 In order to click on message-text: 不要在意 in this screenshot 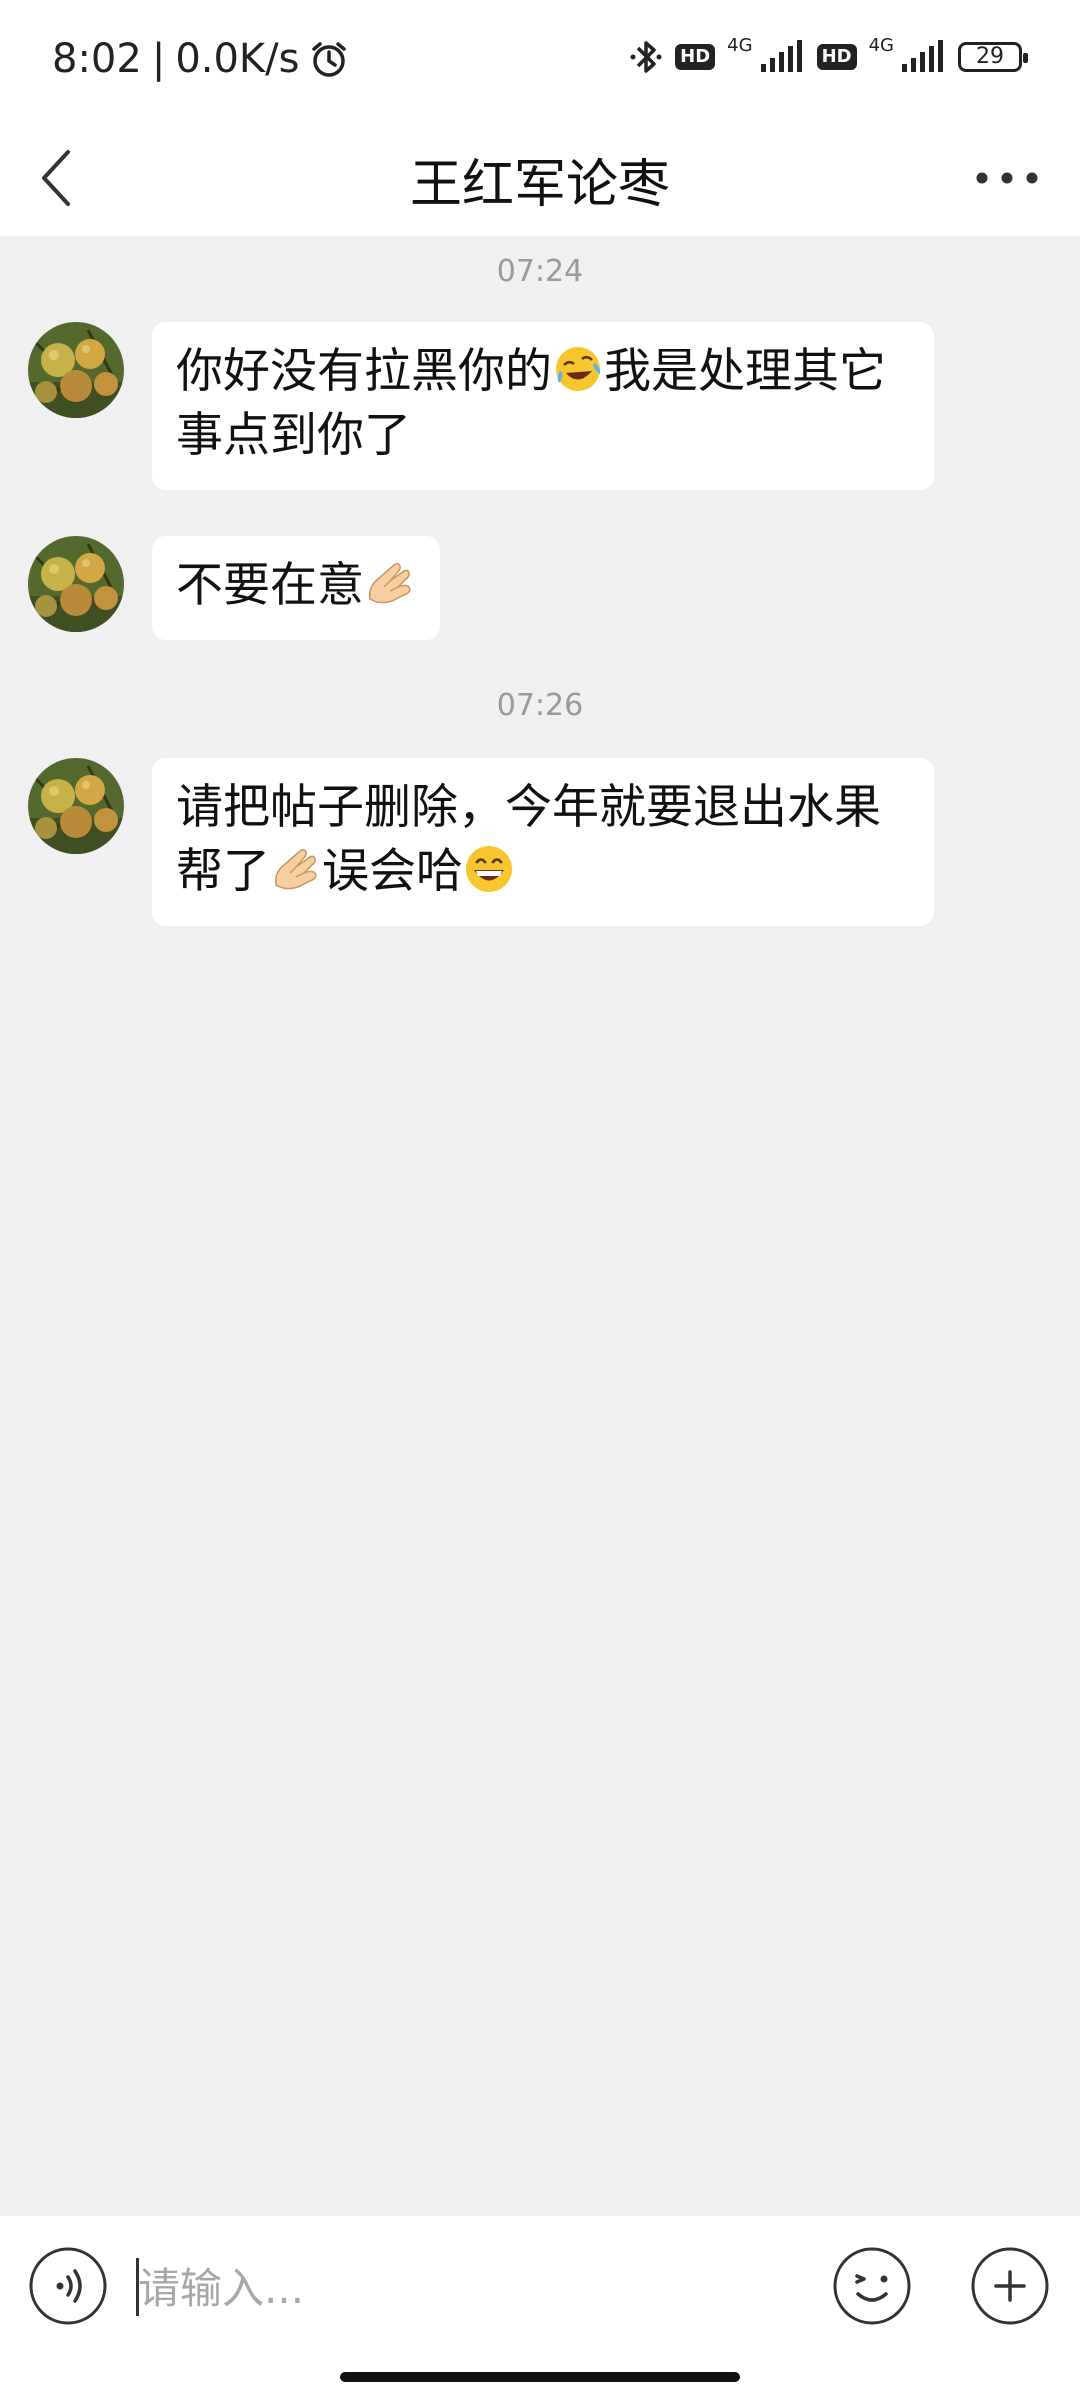, I will do `click(270, 585)`.